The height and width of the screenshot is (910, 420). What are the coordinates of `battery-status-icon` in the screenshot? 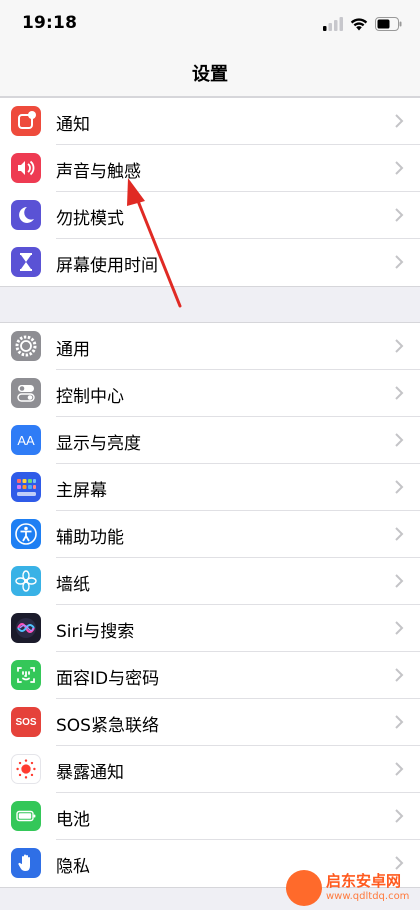 It's located at (388, 24).